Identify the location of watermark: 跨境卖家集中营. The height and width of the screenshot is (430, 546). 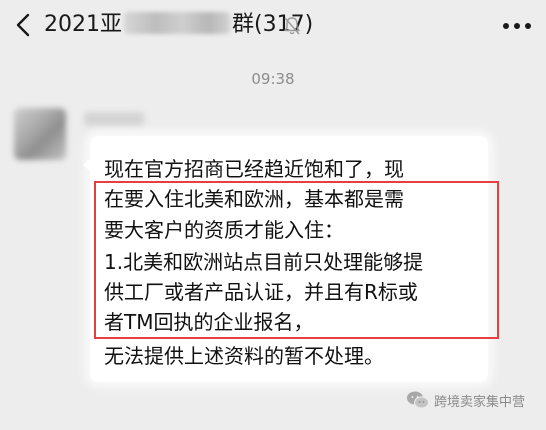
(465, 400).